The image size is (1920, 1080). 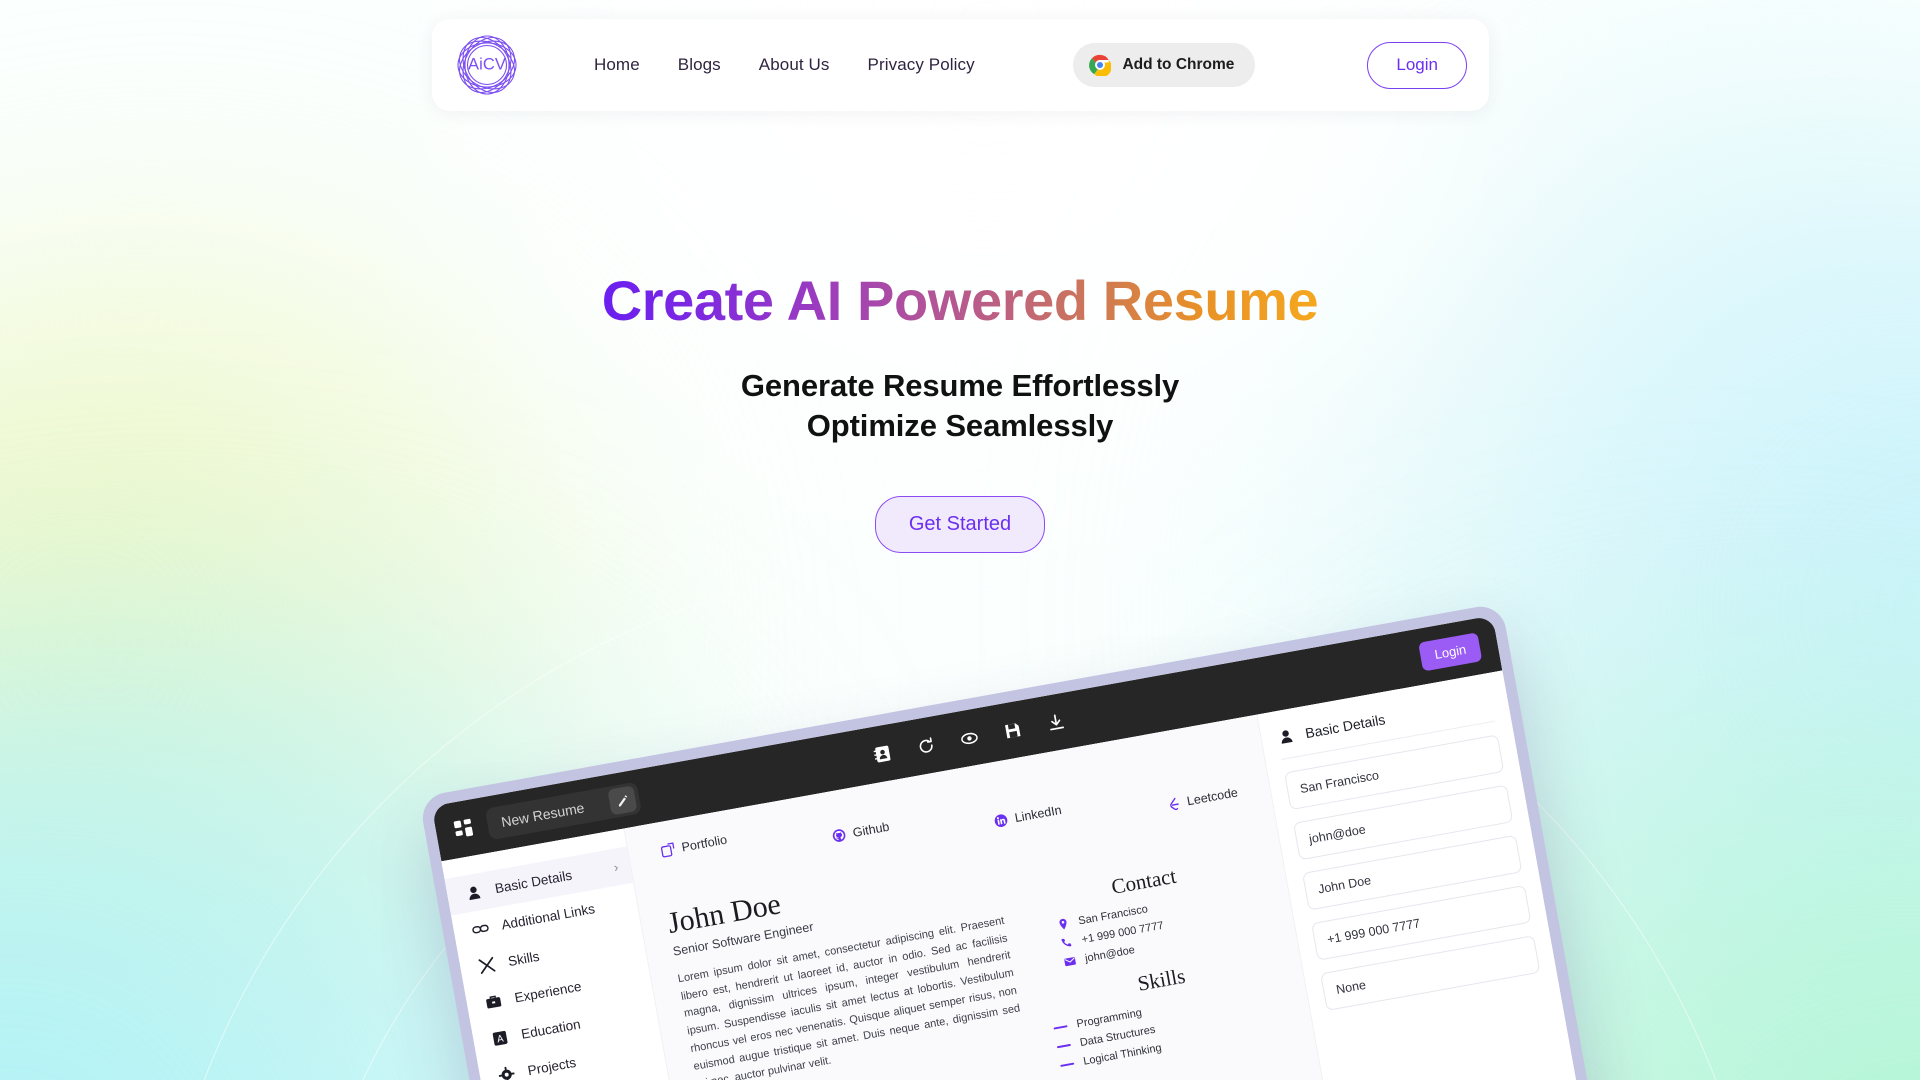 What do you see at coordinates (1070, 962) in the screenshot?
I see `mail-icon` at bounding box center [1070, 962].